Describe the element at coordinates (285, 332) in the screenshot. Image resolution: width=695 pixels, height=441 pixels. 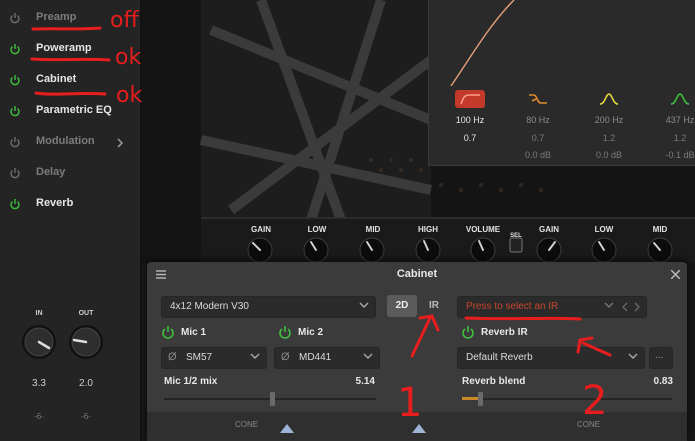
I see `mic2-power-icon` at that location.